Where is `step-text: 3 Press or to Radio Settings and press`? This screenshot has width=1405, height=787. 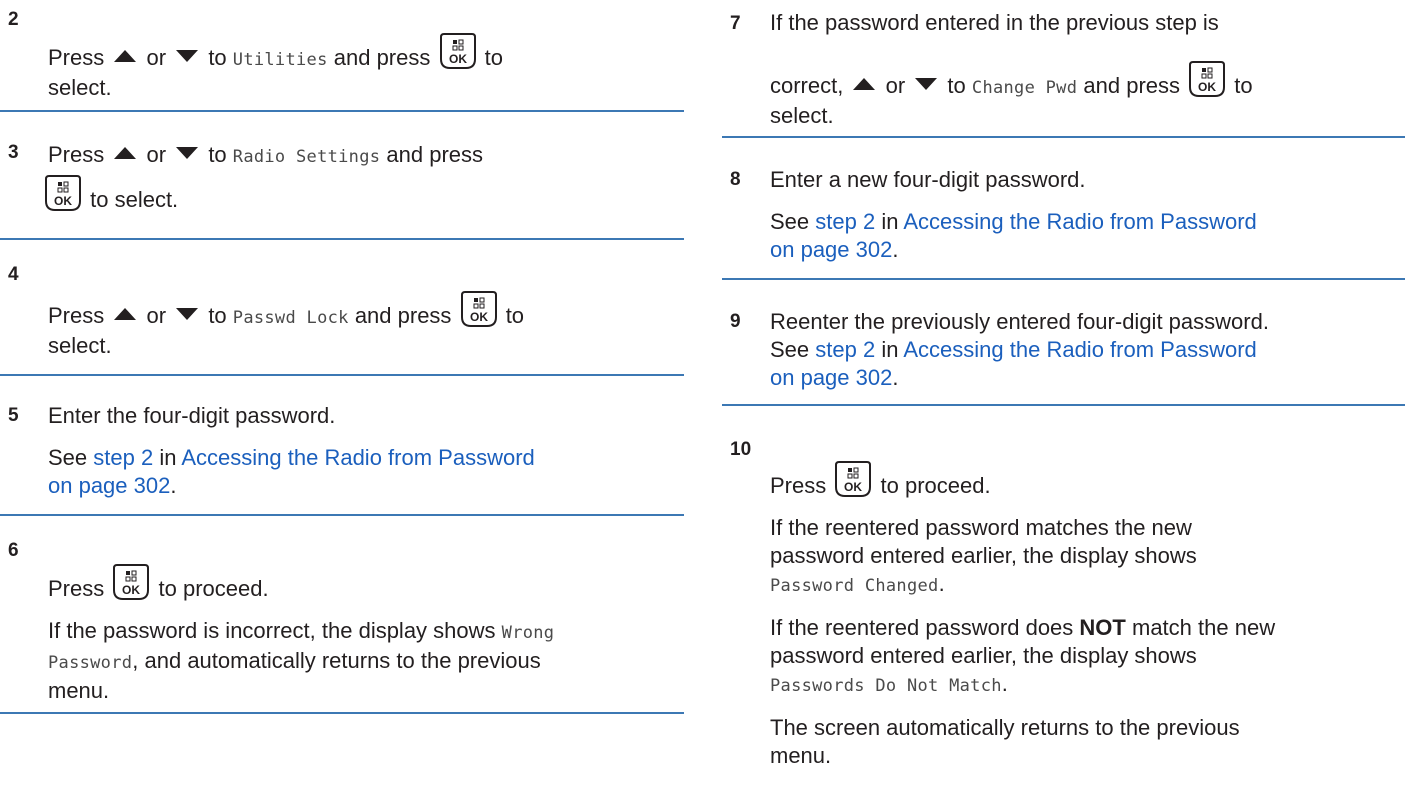
step-text: 3 Press or to Radio Settings and press is located at coordinates (246, 154).